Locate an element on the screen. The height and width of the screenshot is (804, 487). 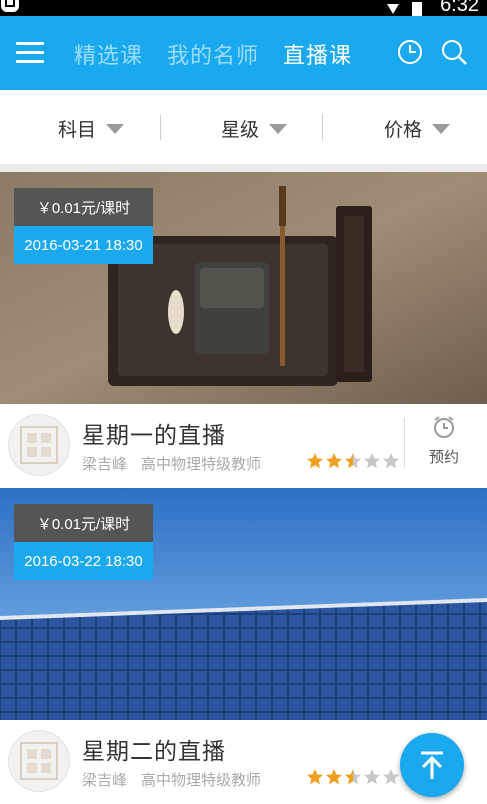
reserve-button: 预约 is located at coordinates (444, 440).